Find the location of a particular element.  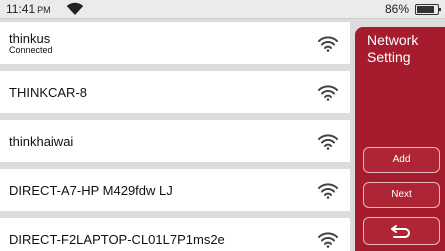

network-row: thinkus Connected is located at coordinates (175, 43).